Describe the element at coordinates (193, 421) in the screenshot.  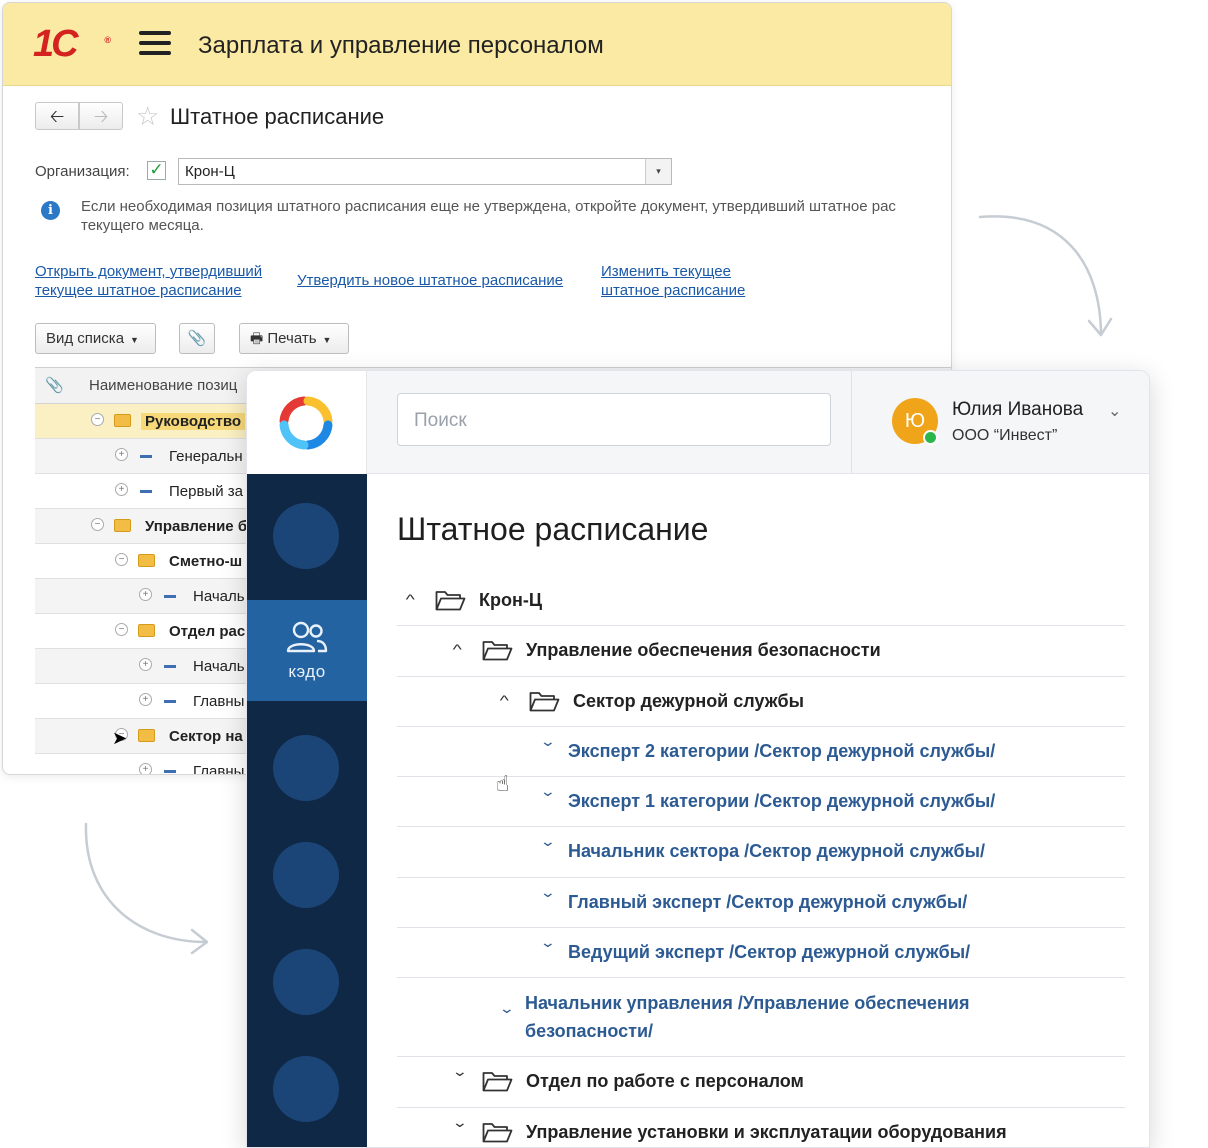
I see `row-label: Руководство` at that location.